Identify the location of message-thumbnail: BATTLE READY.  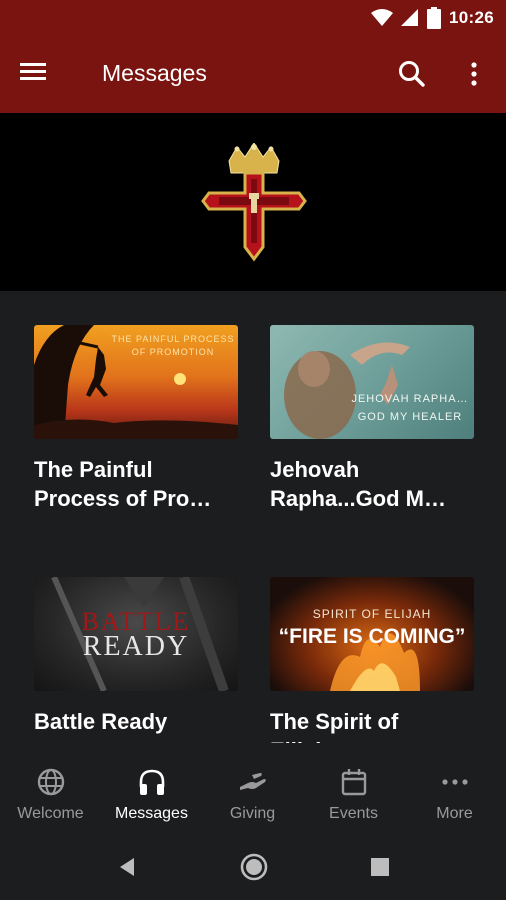
(136, 634).